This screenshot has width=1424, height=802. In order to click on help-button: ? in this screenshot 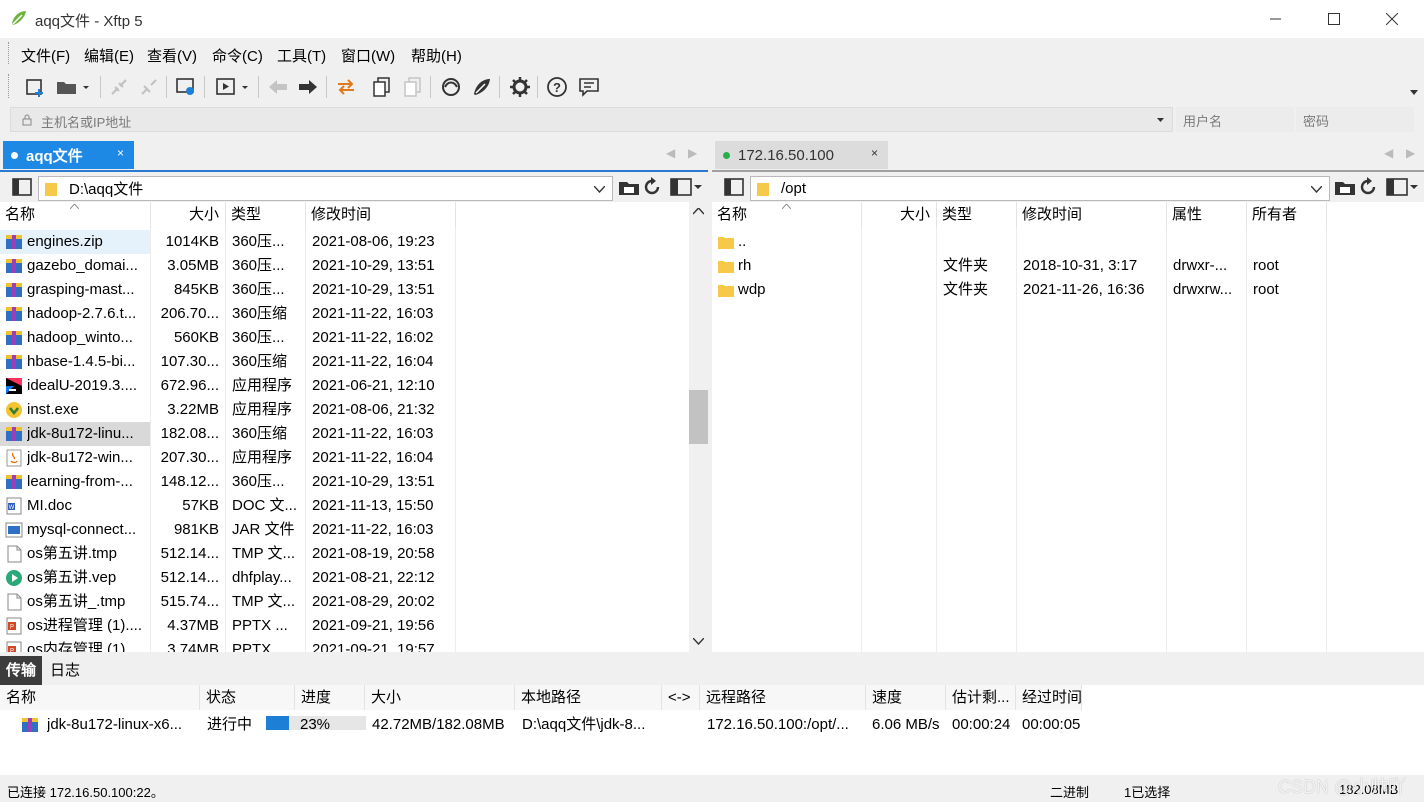, I will do `click(557, 87)`.